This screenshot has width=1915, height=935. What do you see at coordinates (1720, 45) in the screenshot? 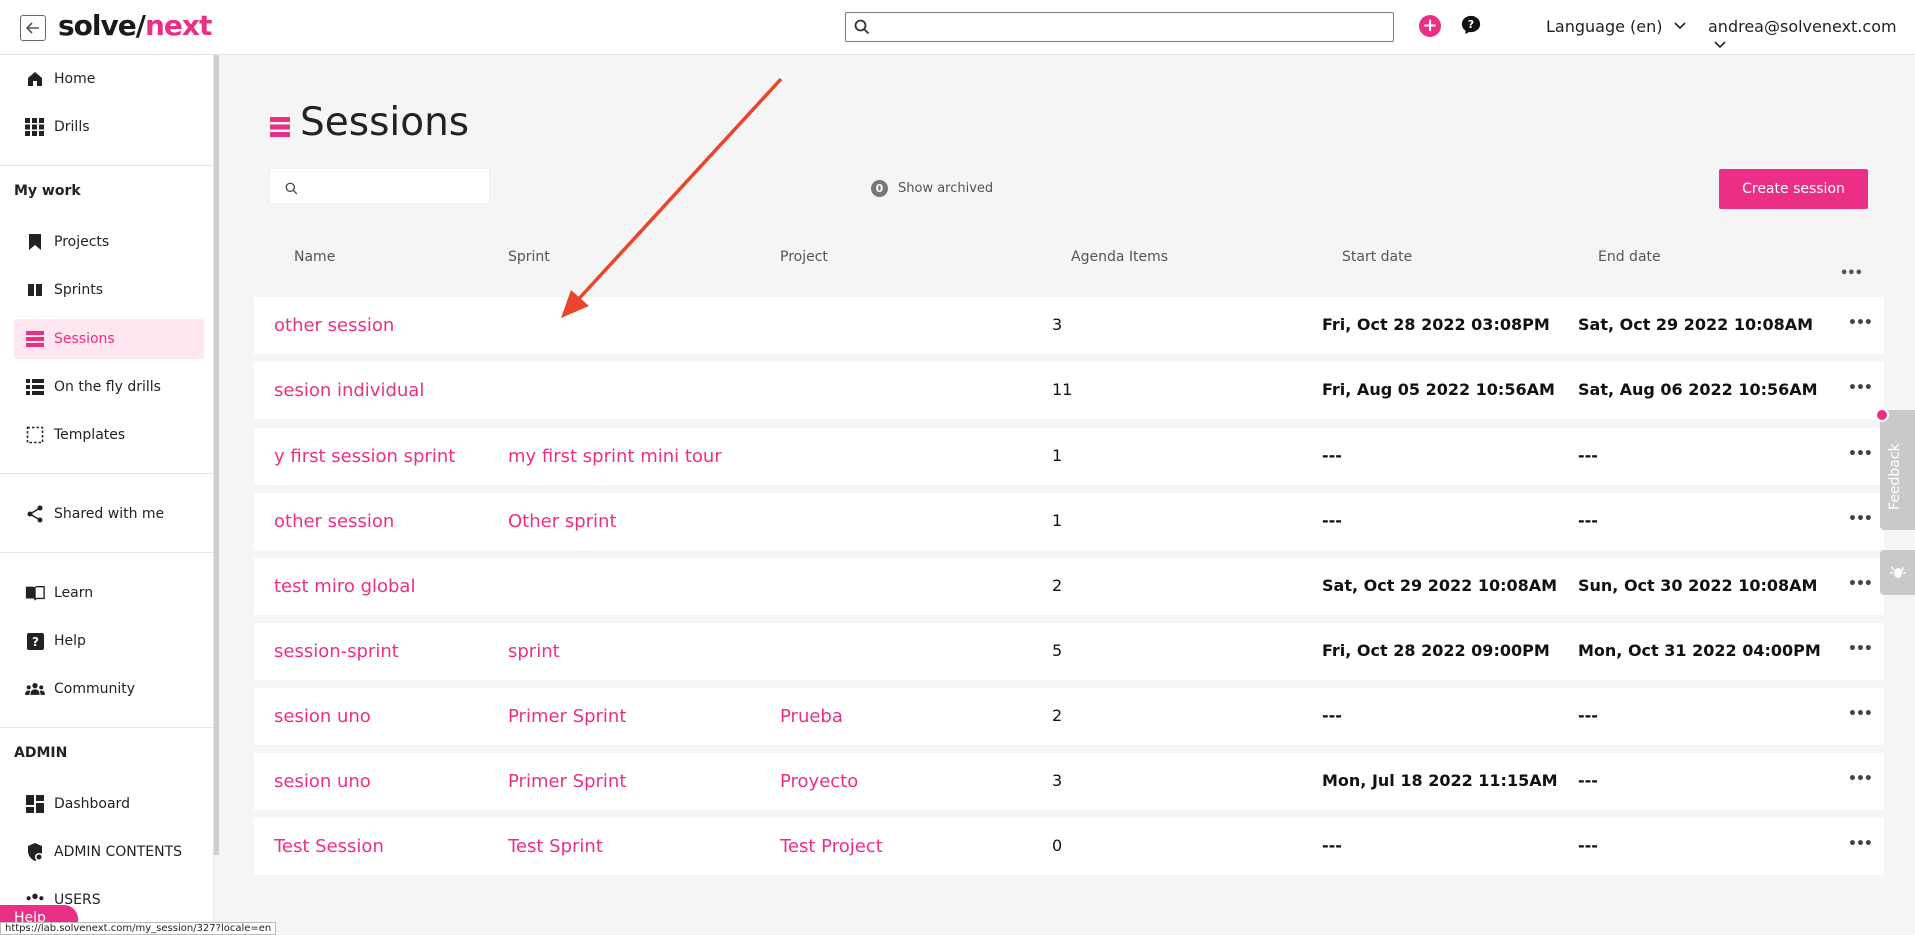
I see `chevron-down-icon` at bounding box center [1720, 45].